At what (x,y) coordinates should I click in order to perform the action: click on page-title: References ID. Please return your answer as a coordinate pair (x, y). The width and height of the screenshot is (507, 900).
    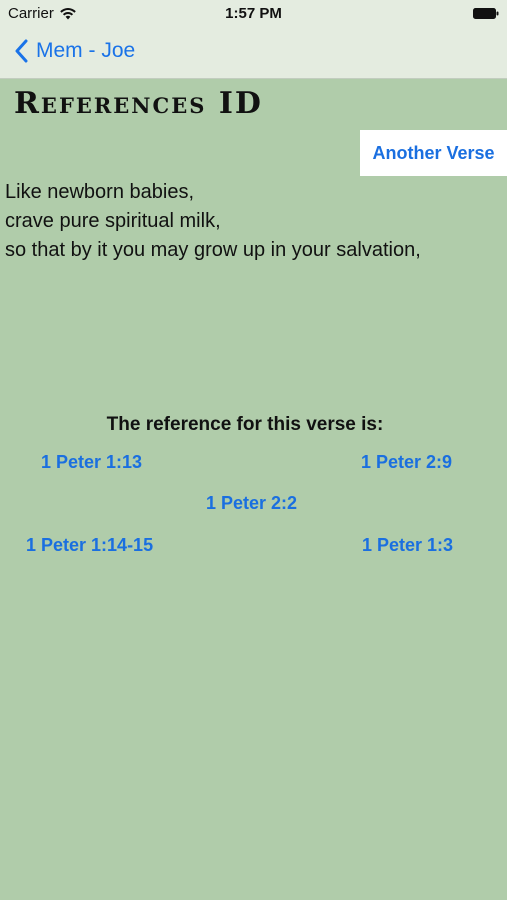
    Looking at the image, I should click on (138, 103).